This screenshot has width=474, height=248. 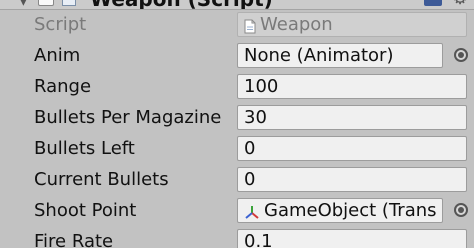 I want to click on fire-rate-label: Fire Rate, so click(x=74, y=239).